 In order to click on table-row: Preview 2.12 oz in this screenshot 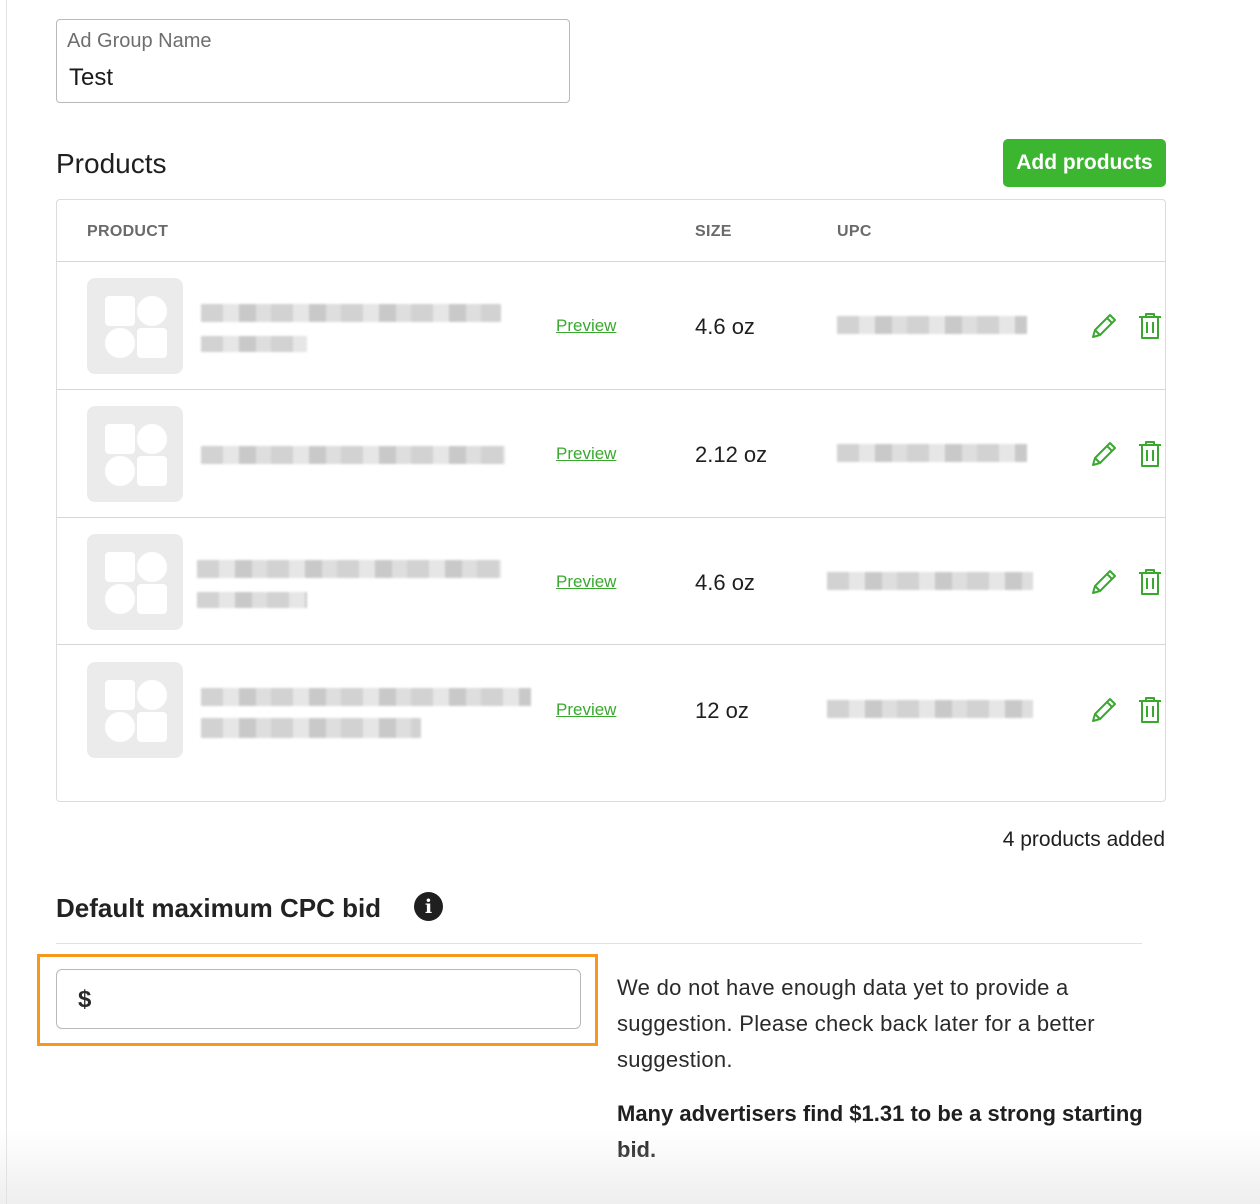, I will do `click(611, 453)`.